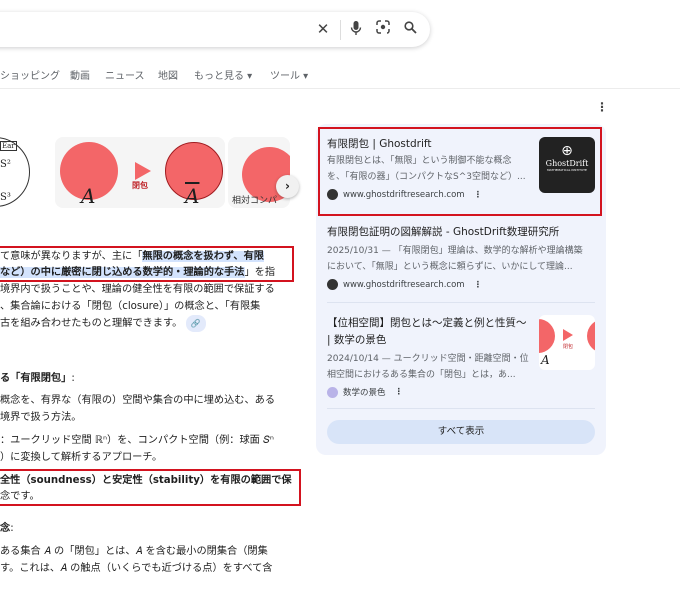 The image size is (680, 603). Describe the element at coordinates (41, 417) in the screenshot. I see `text: 境界で扱う方法。` at that location.